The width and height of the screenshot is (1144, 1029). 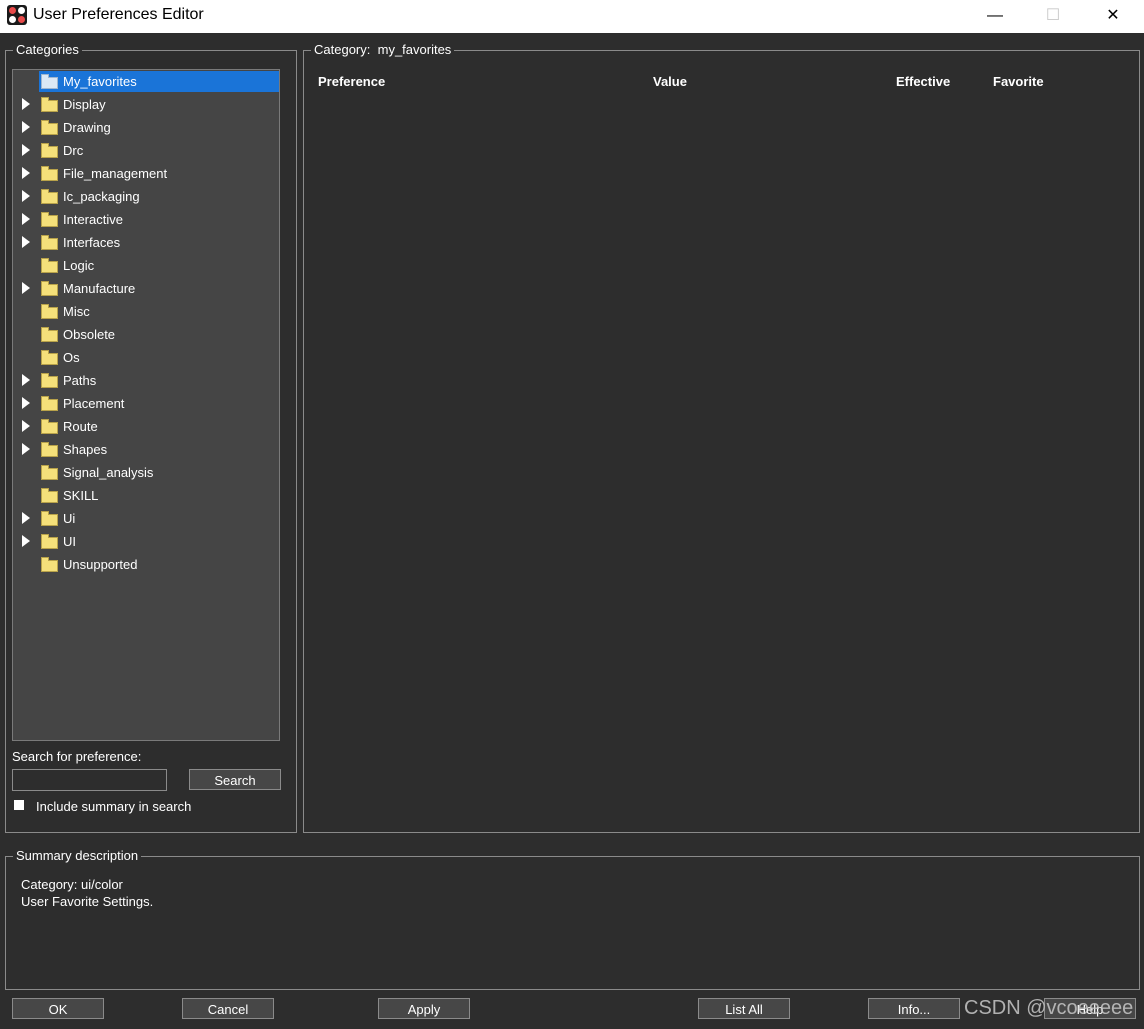 What do you see at coordinates (744, 1008) in the screenshot?
I see `list-all-button: List All` at bounding box center [744, 1008].